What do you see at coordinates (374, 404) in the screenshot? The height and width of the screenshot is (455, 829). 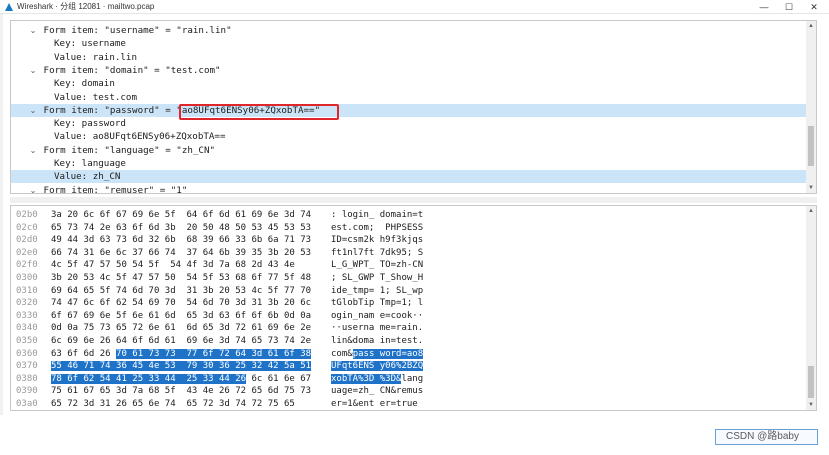 I see `ascii-bytes: er=1&ent er=true` at bounding box center [374, 404].